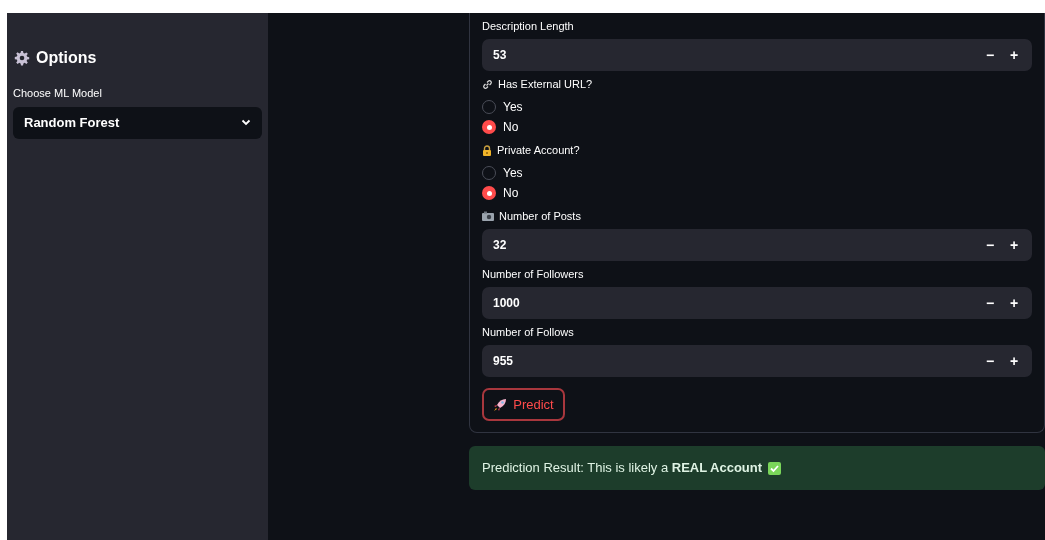 Image resolution: width=1045 pixels, height=540 pixels. What do you see at coordinates (757, 55) in the screenshot?
I see `number-input: 53 − +` at bounding box center [757, 55].